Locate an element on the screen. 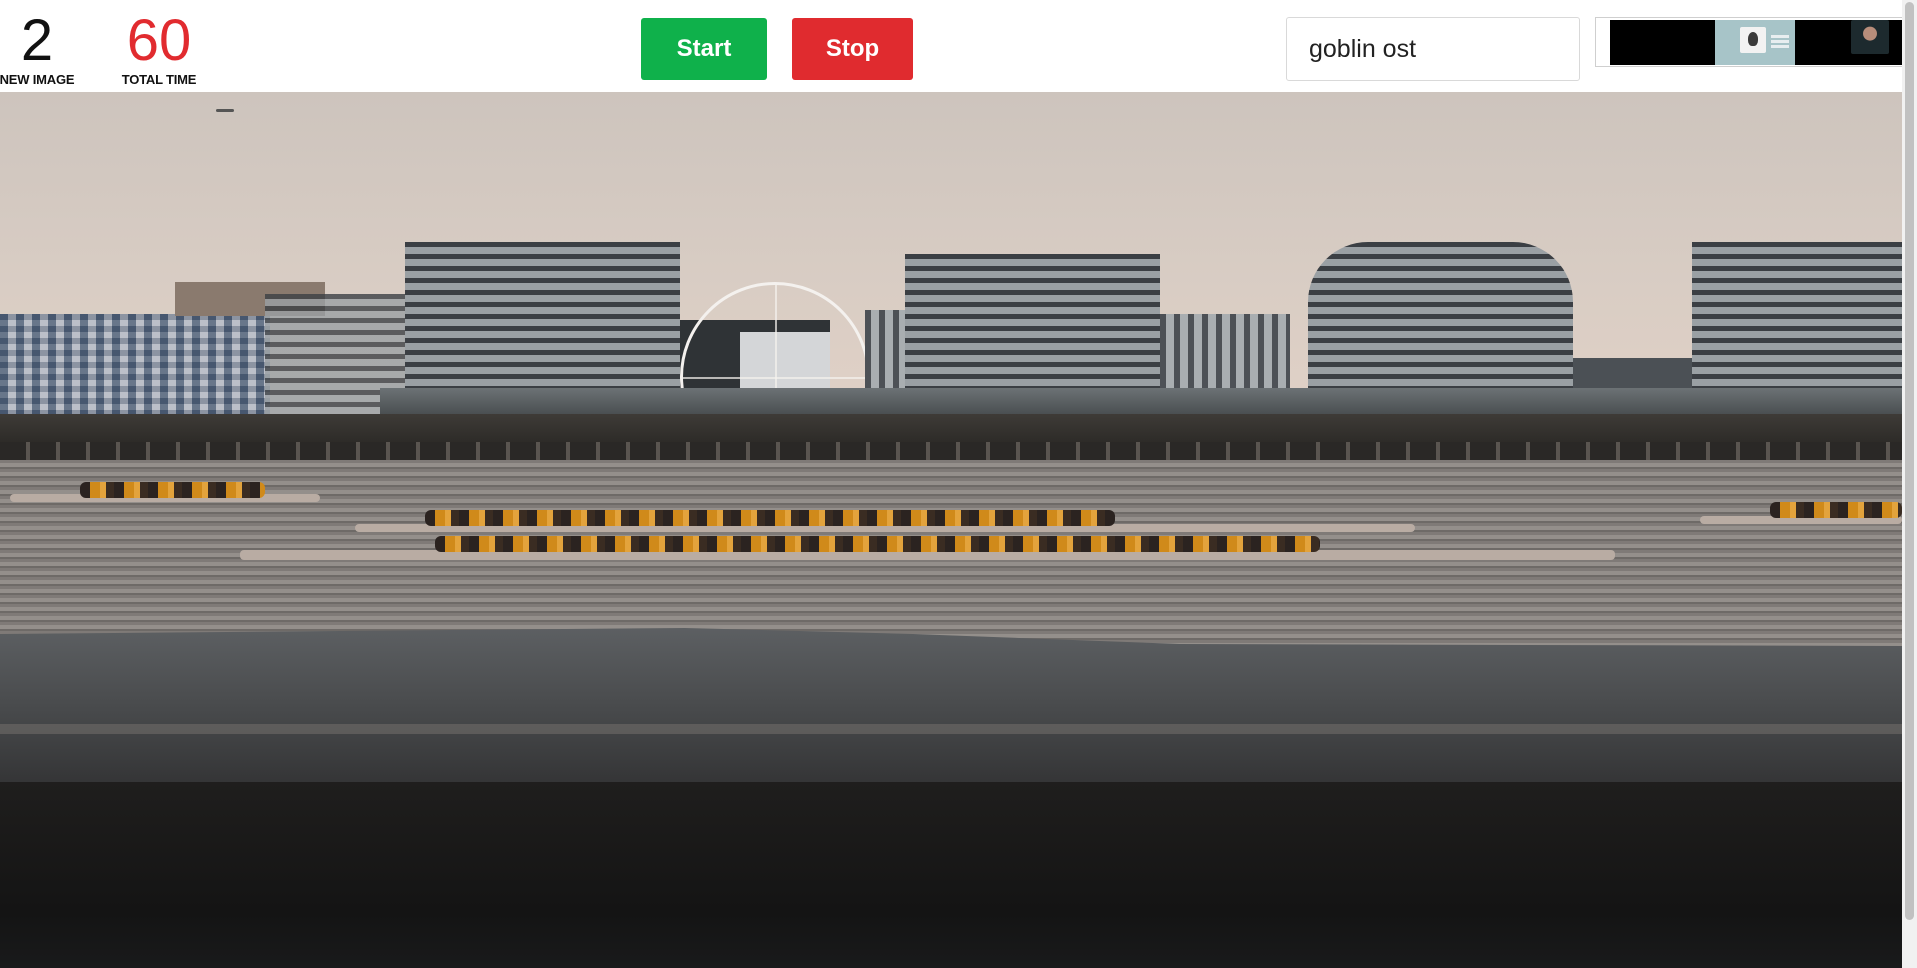  total-time-label: TOTAL TIME is located at coordinates (159, 79).